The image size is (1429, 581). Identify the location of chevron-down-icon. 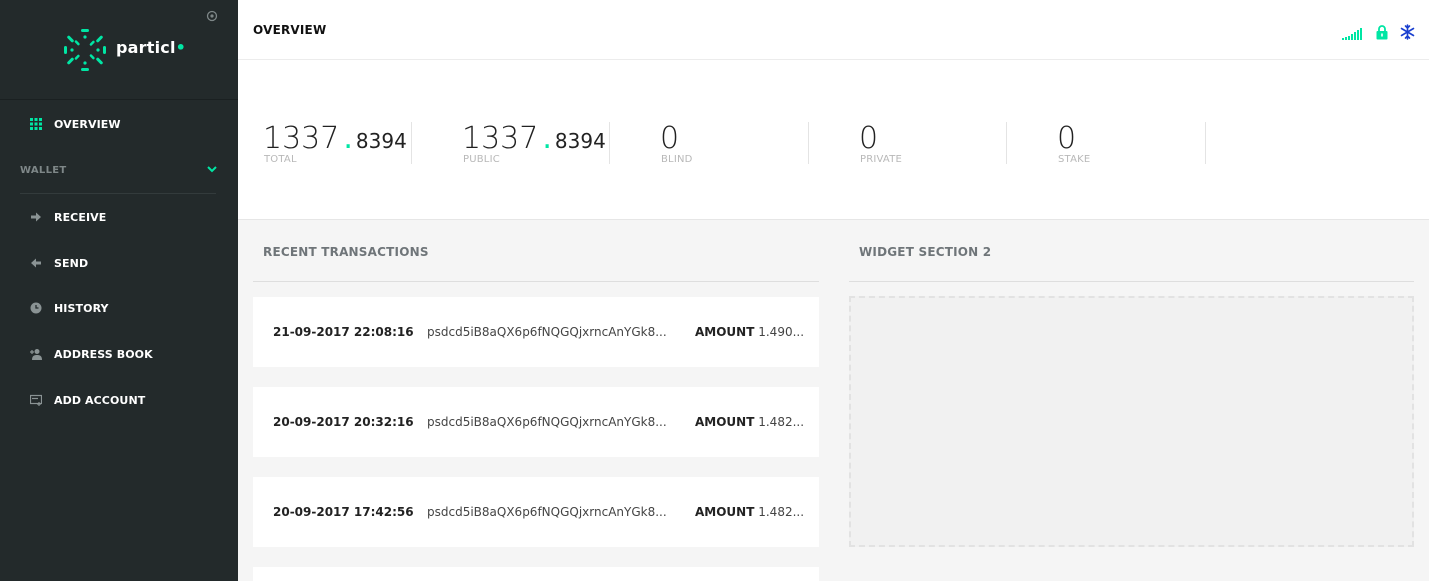
(212, 169).